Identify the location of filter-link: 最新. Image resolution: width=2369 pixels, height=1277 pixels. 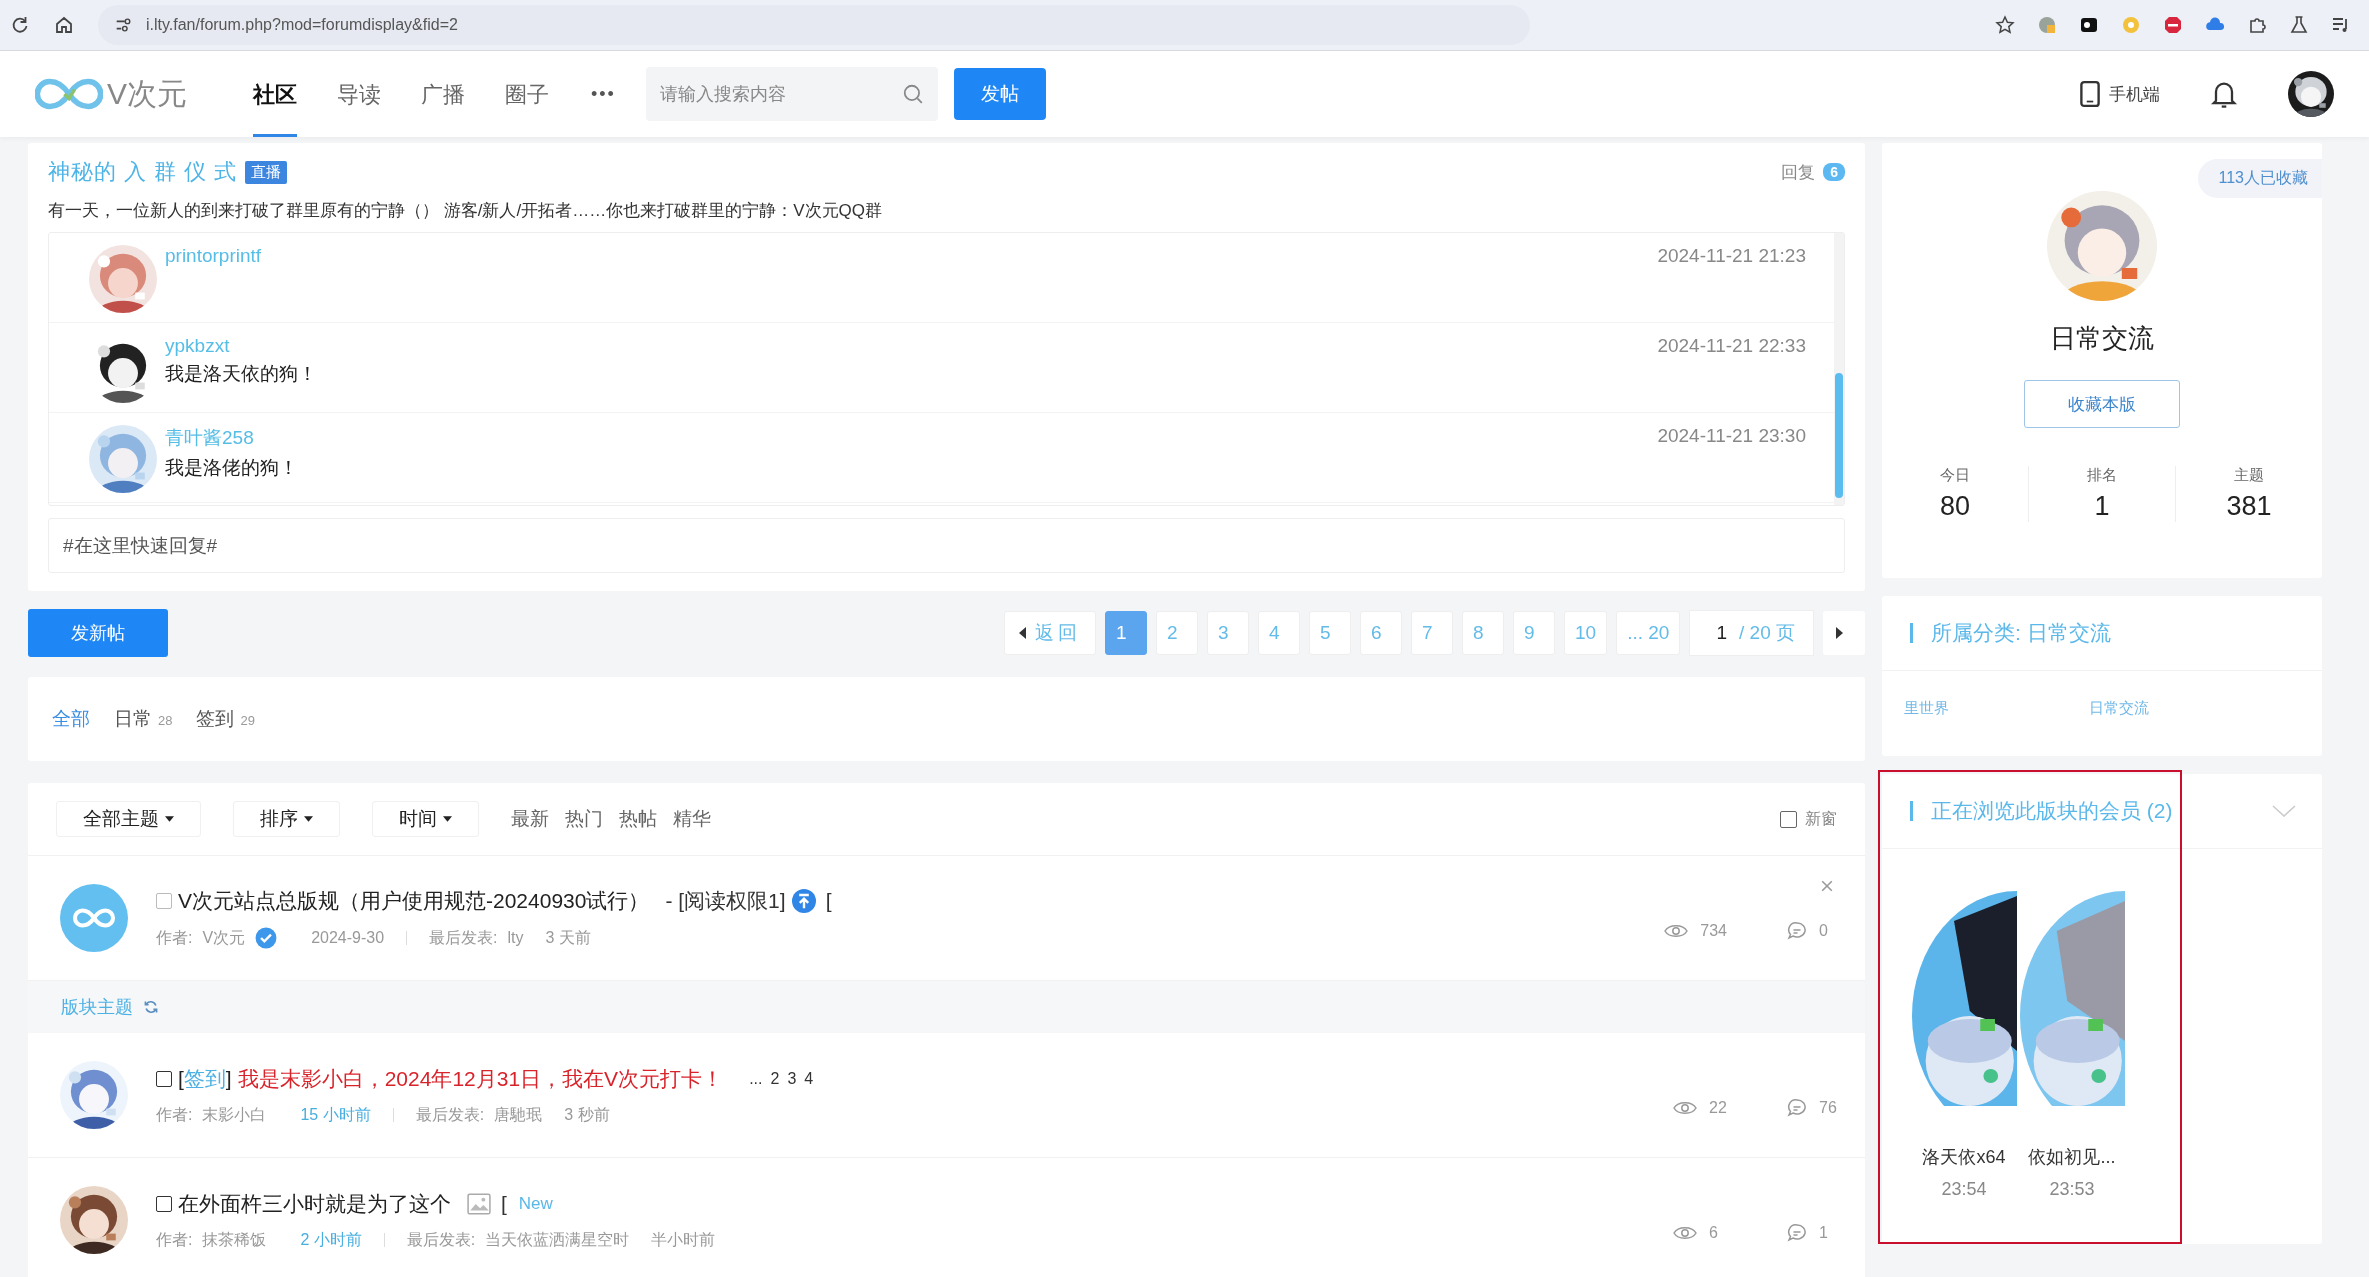
(530, 819).